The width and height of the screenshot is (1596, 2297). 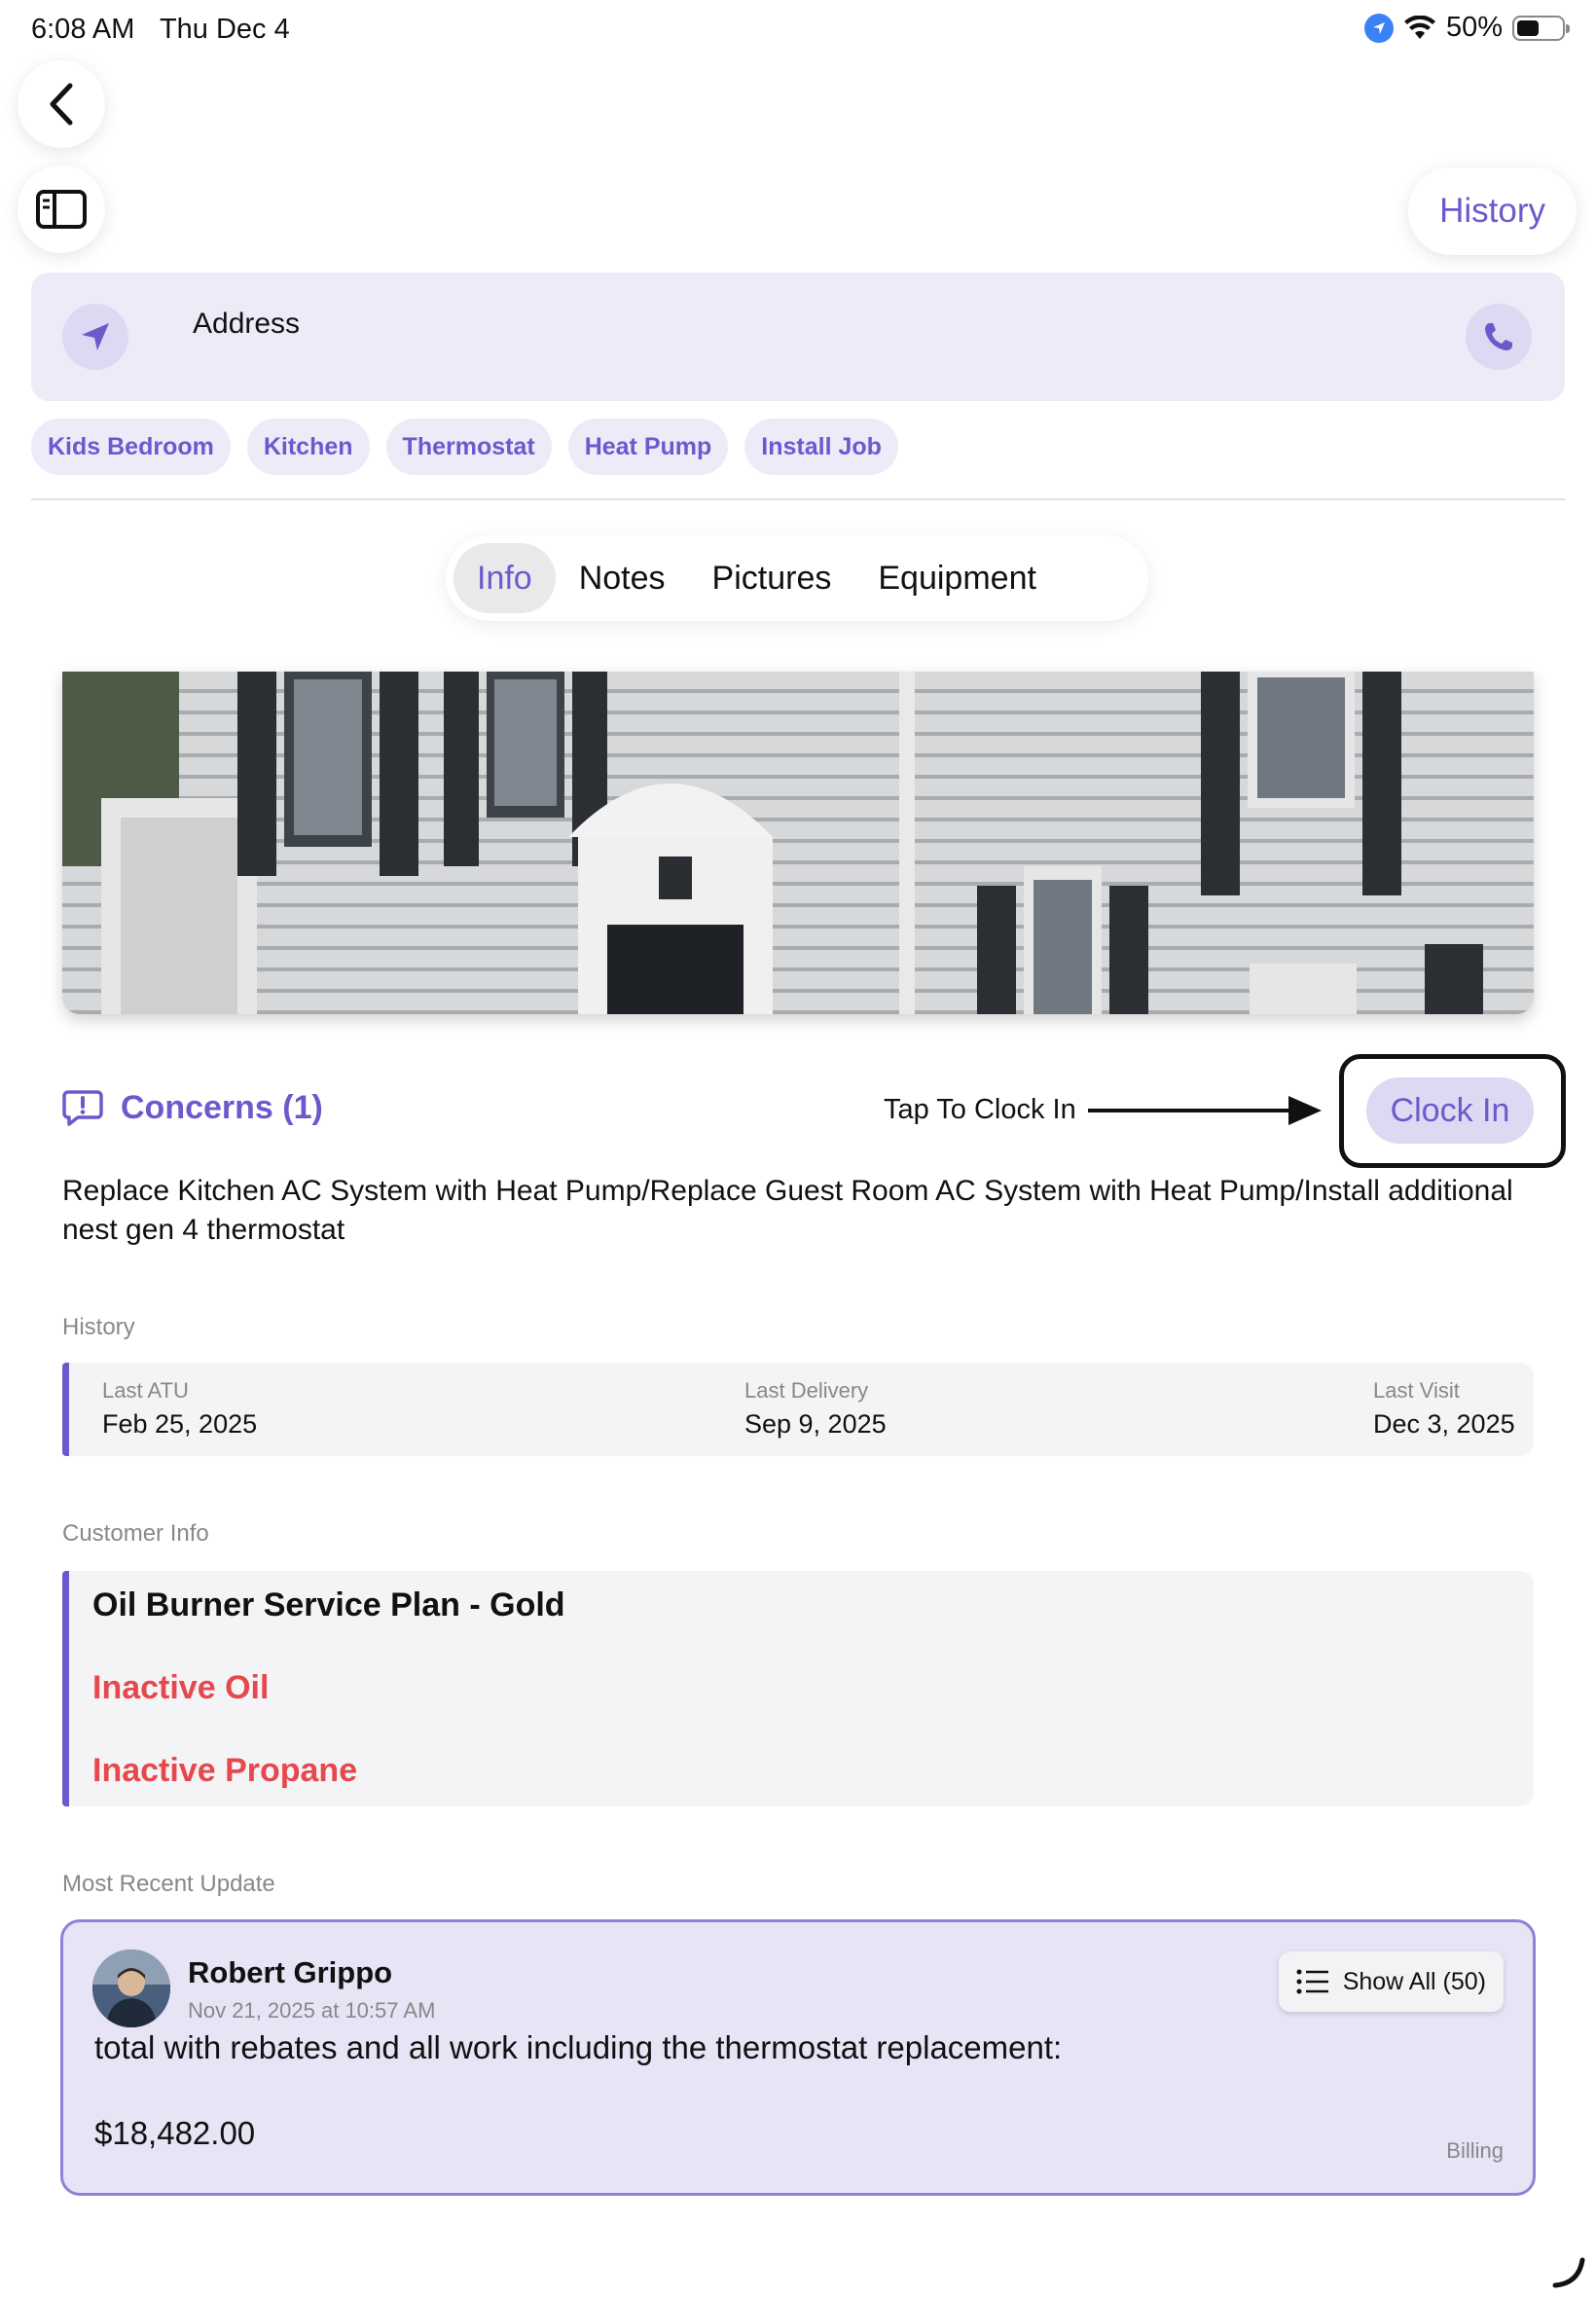 What do you see at coordinates (1499, 337) in the screenshot?
I see `phone-icon` at bounding box center [1499, 337].